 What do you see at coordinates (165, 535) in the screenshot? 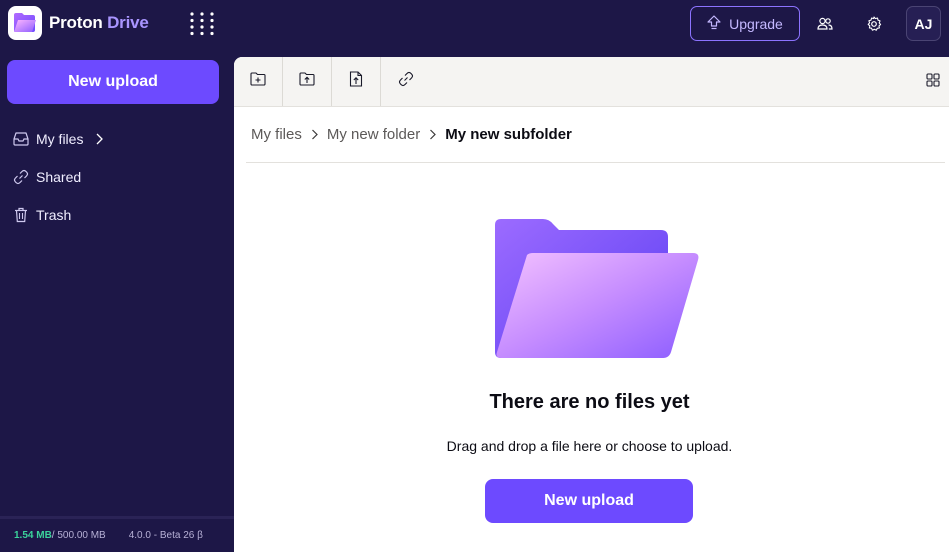
I see `app-version: 4.0.0 - Beta 26 β` at bounding box center [165, 535].